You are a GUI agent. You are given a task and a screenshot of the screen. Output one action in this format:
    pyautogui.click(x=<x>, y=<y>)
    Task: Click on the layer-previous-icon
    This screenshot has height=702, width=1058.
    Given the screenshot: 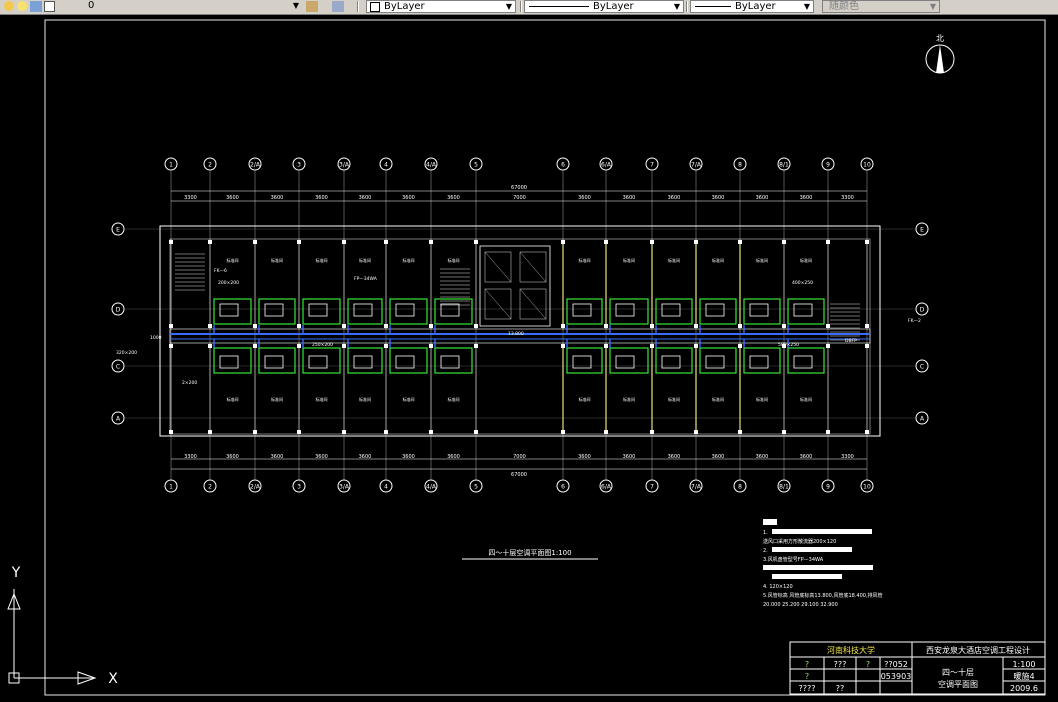 What is the action you would take?
    pyautogui.click(x=338, y=6)
    